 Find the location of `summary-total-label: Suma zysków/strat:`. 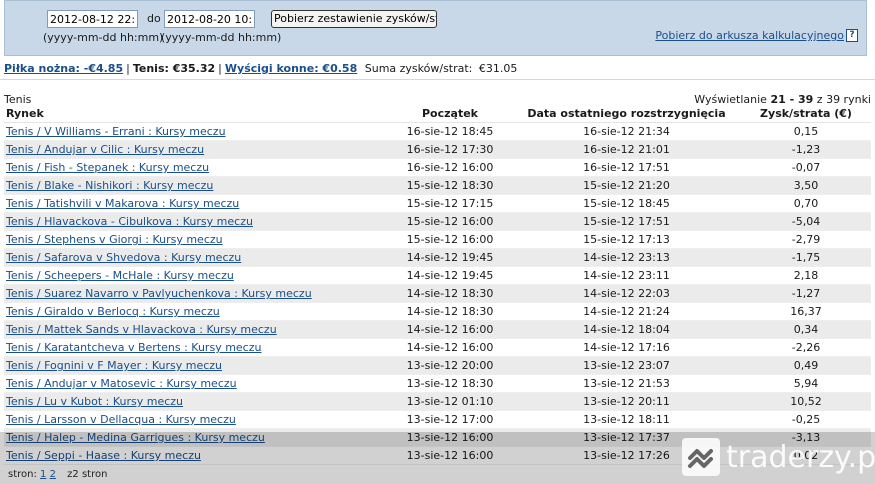

summary-total-label: Suma zysków/strat: is located at coordinates (418, 68).